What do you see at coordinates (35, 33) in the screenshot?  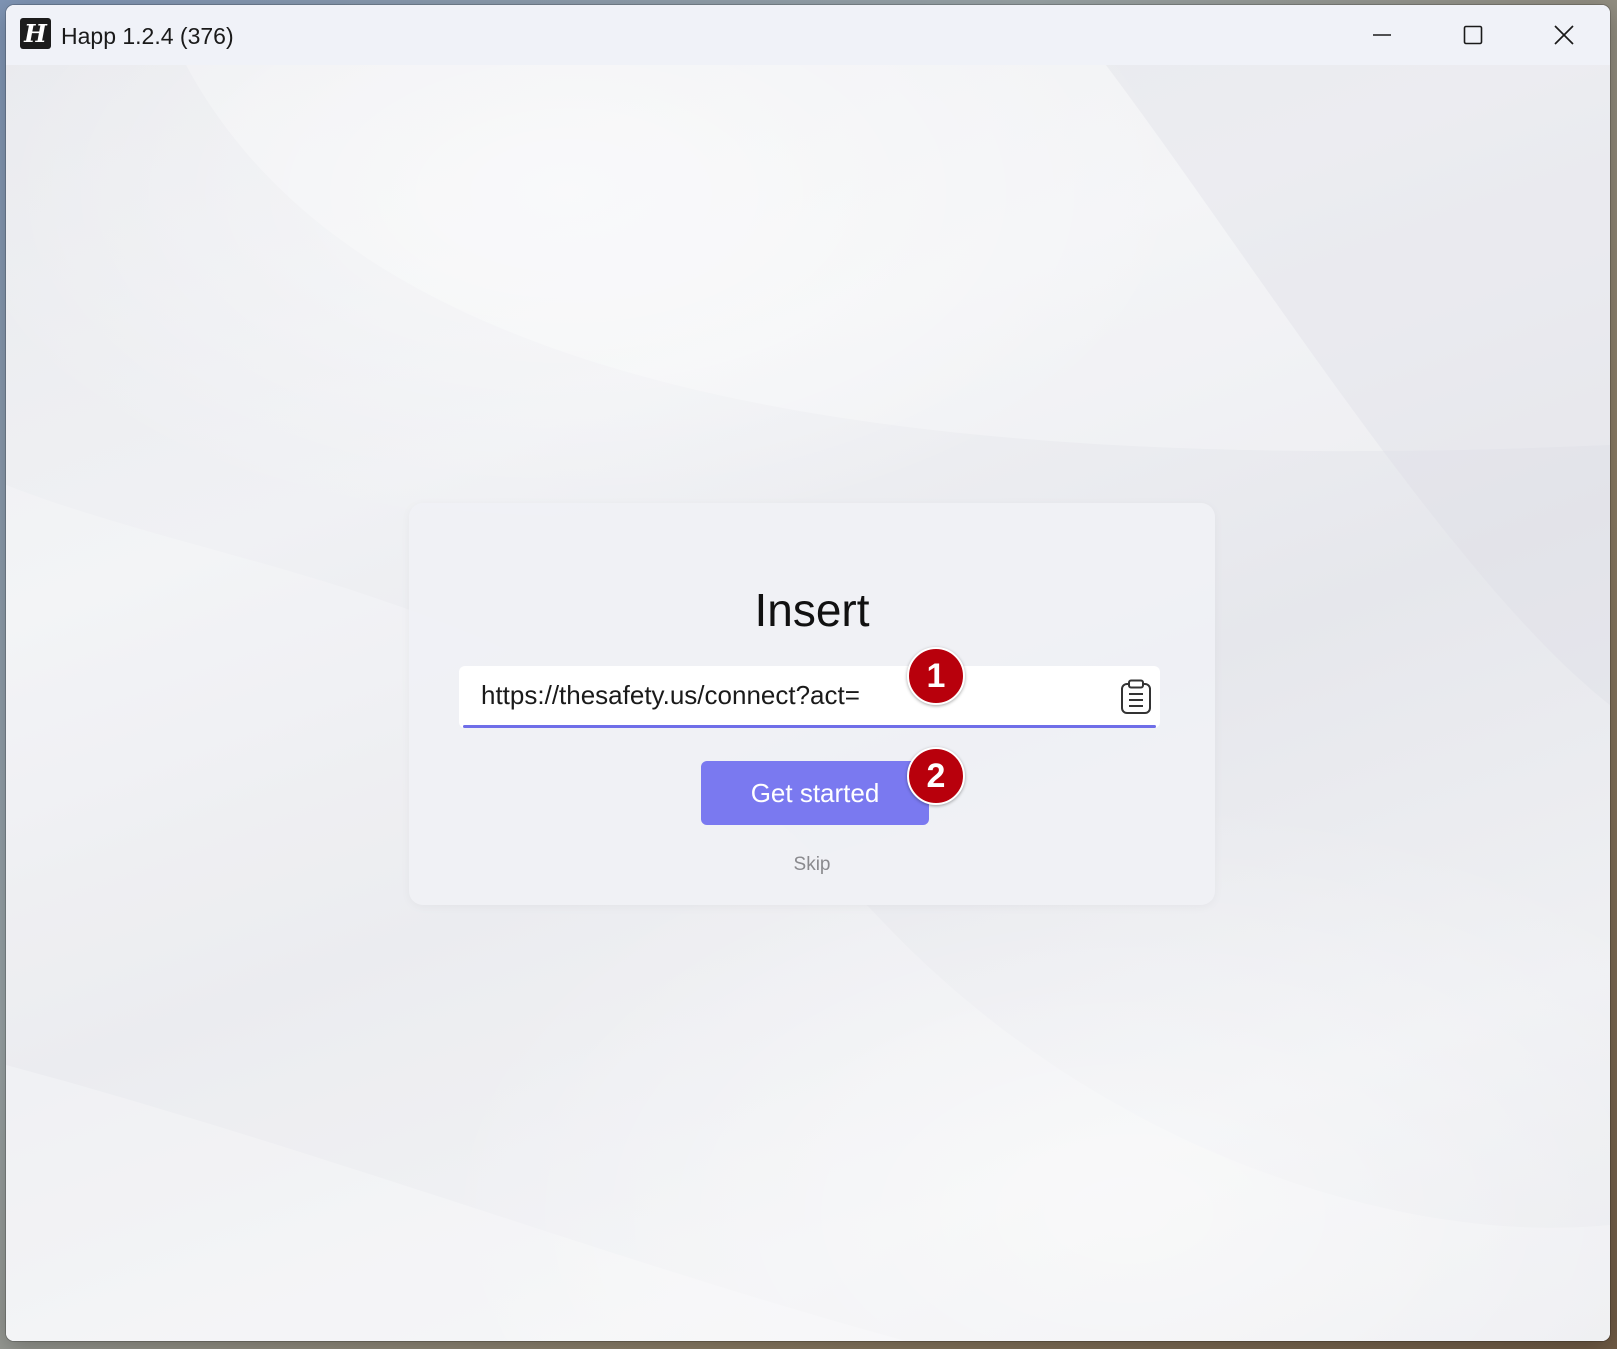 I see `happ-logo-icon: H` at bounding box center [35, 33].